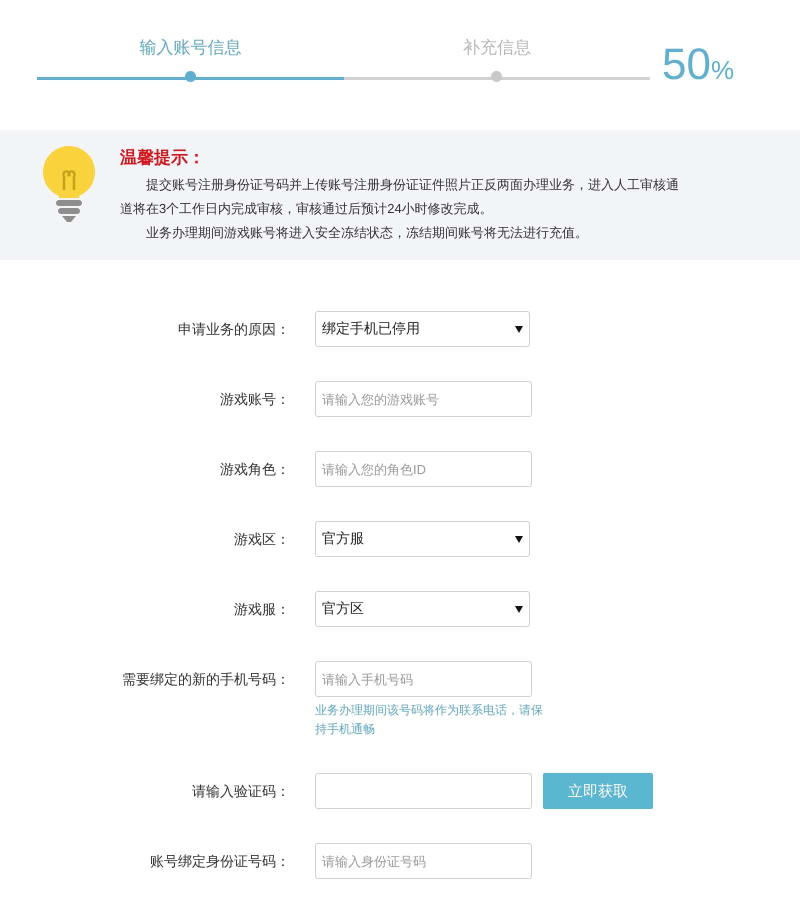 Image resolution: width=800 pixels, height=907 pixels. What do you see at coordinates (423, 679) in the screenshot?
I see `input-field: 请输入手机号码` at bounding box center [423, 679].